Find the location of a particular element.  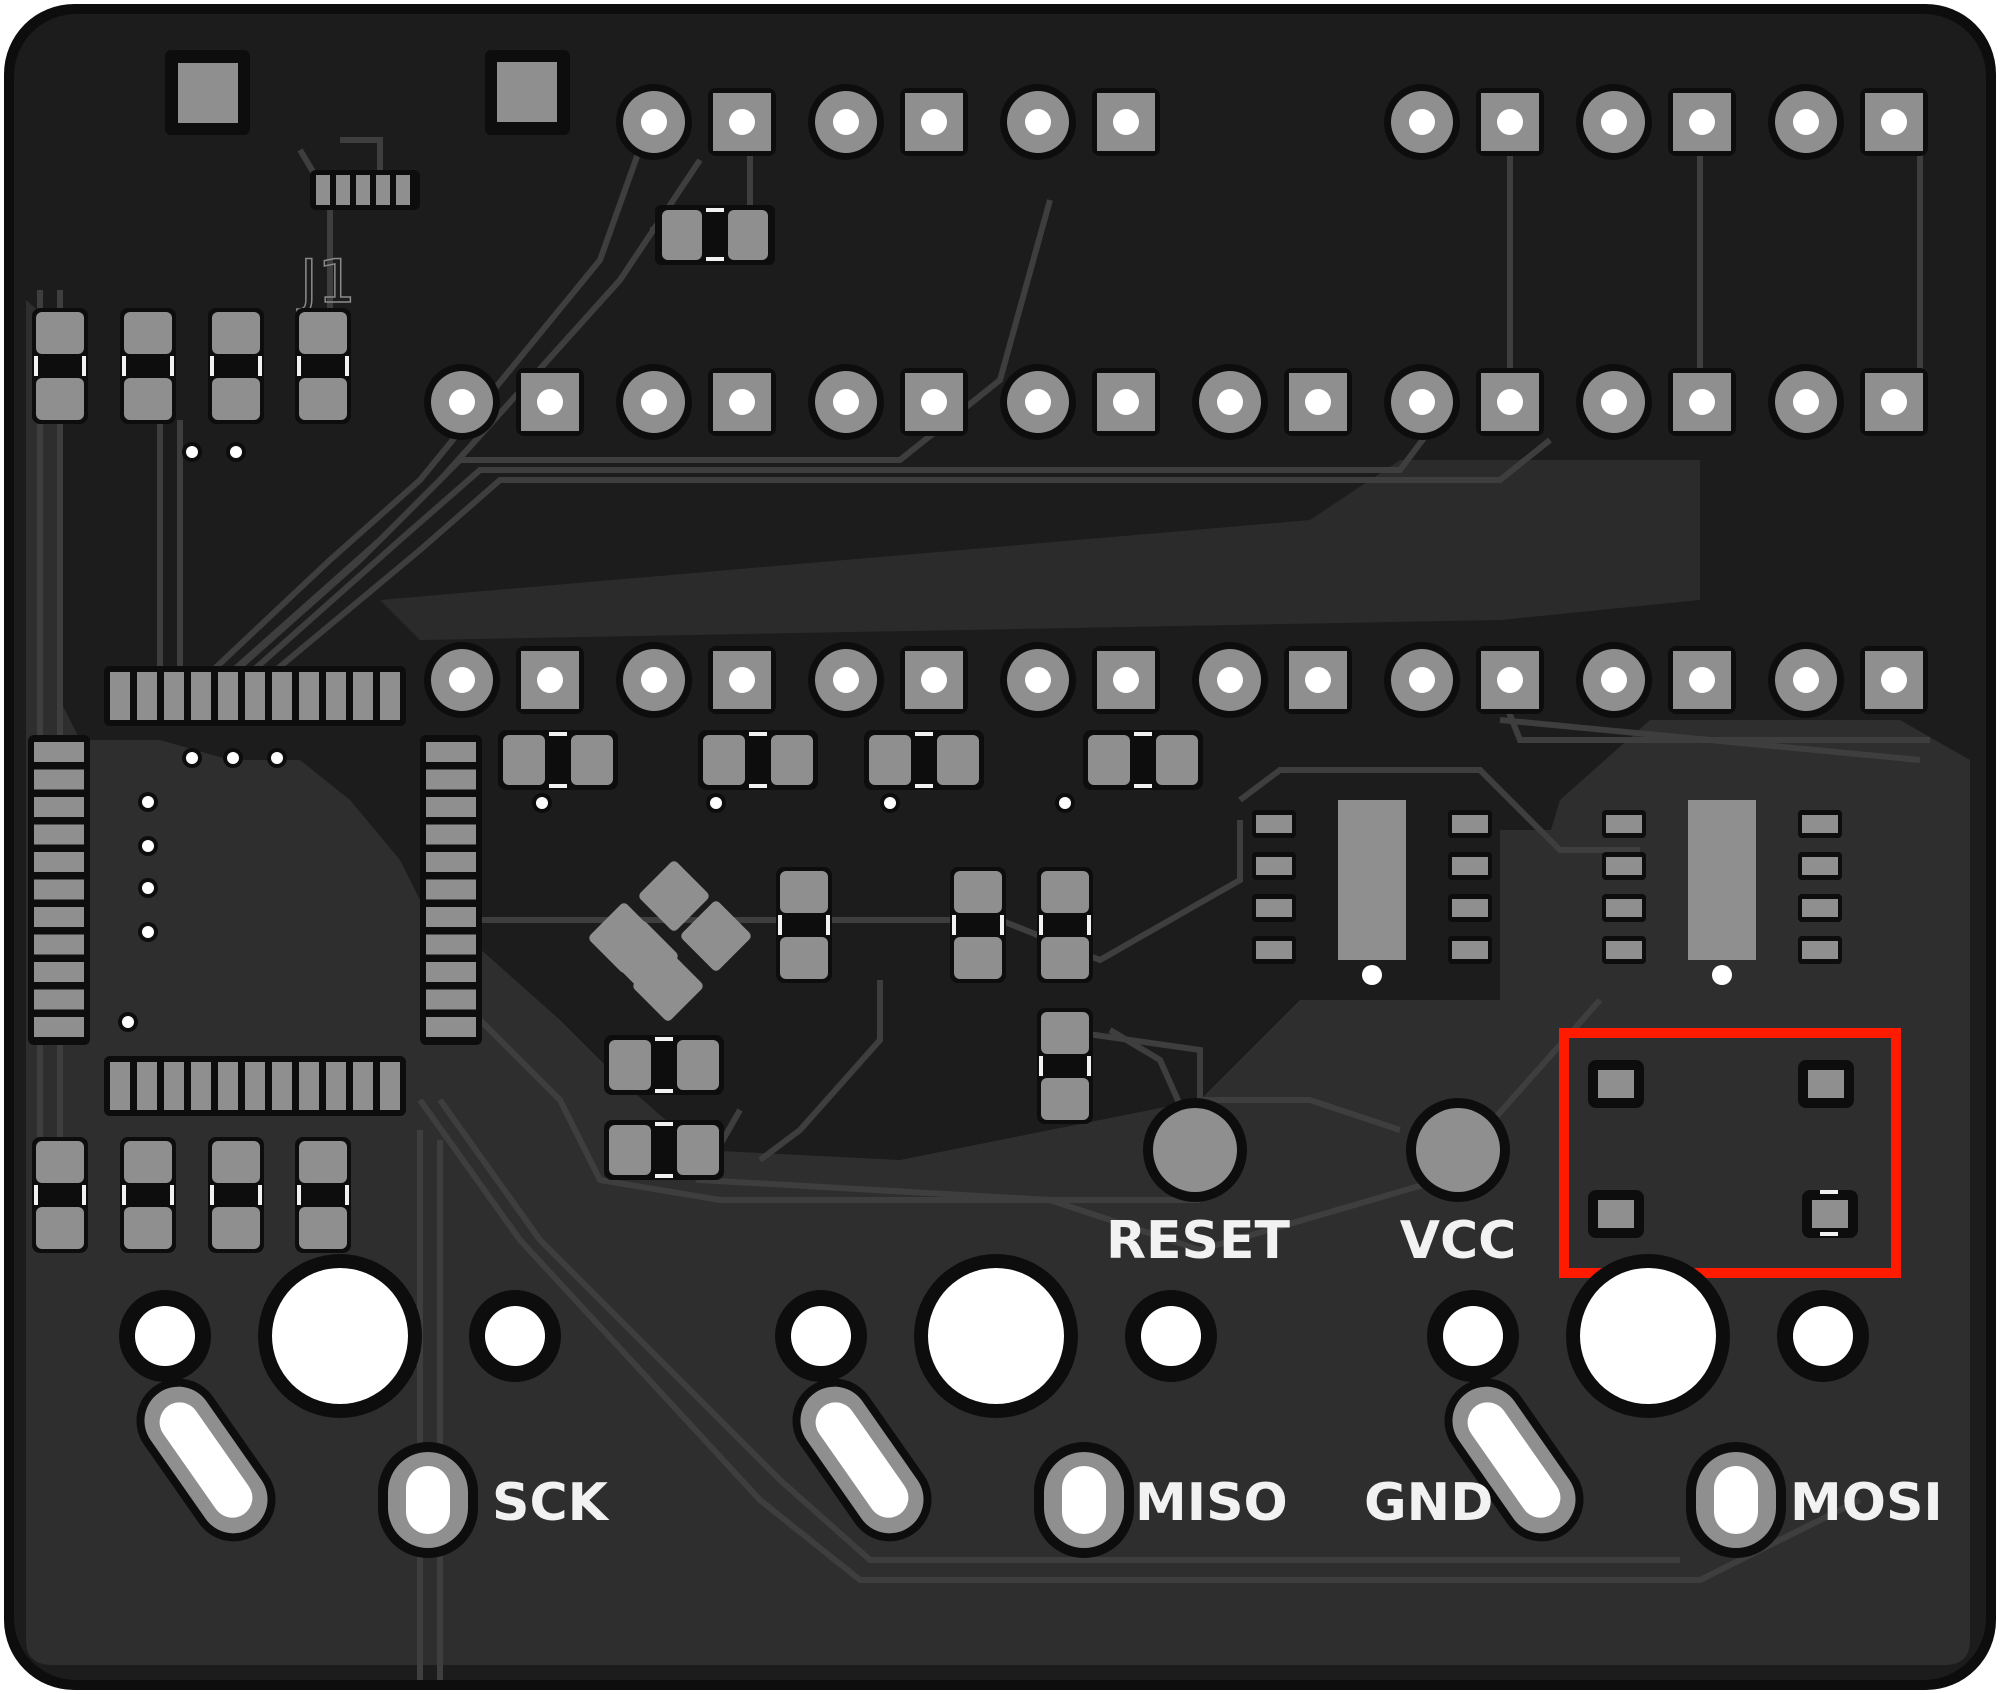

smd-cap-top is located at coordinates (715, 235).